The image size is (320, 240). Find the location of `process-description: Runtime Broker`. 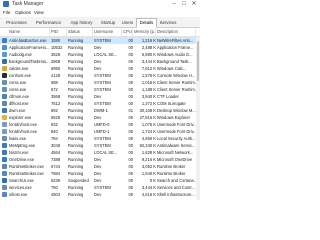

process-description: Runtime Broker is located at coordinates (171, 166).